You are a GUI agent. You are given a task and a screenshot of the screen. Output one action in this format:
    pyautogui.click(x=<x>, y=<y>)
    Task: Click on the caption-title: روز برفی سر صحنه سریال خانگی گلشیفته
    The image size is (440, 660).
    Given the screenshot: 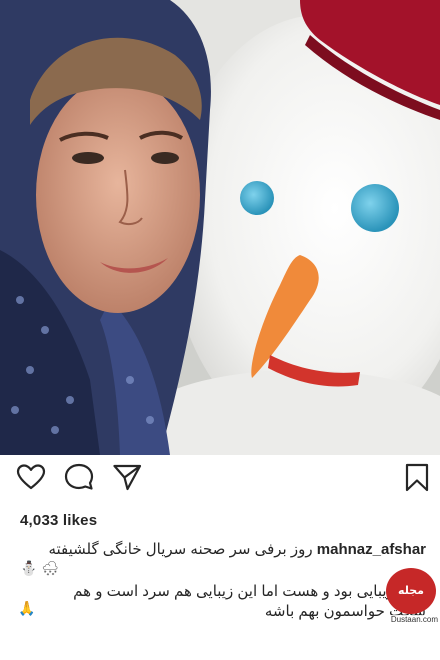 What is the action you would take?
    pyautogui.click(x=180, y=549)
    